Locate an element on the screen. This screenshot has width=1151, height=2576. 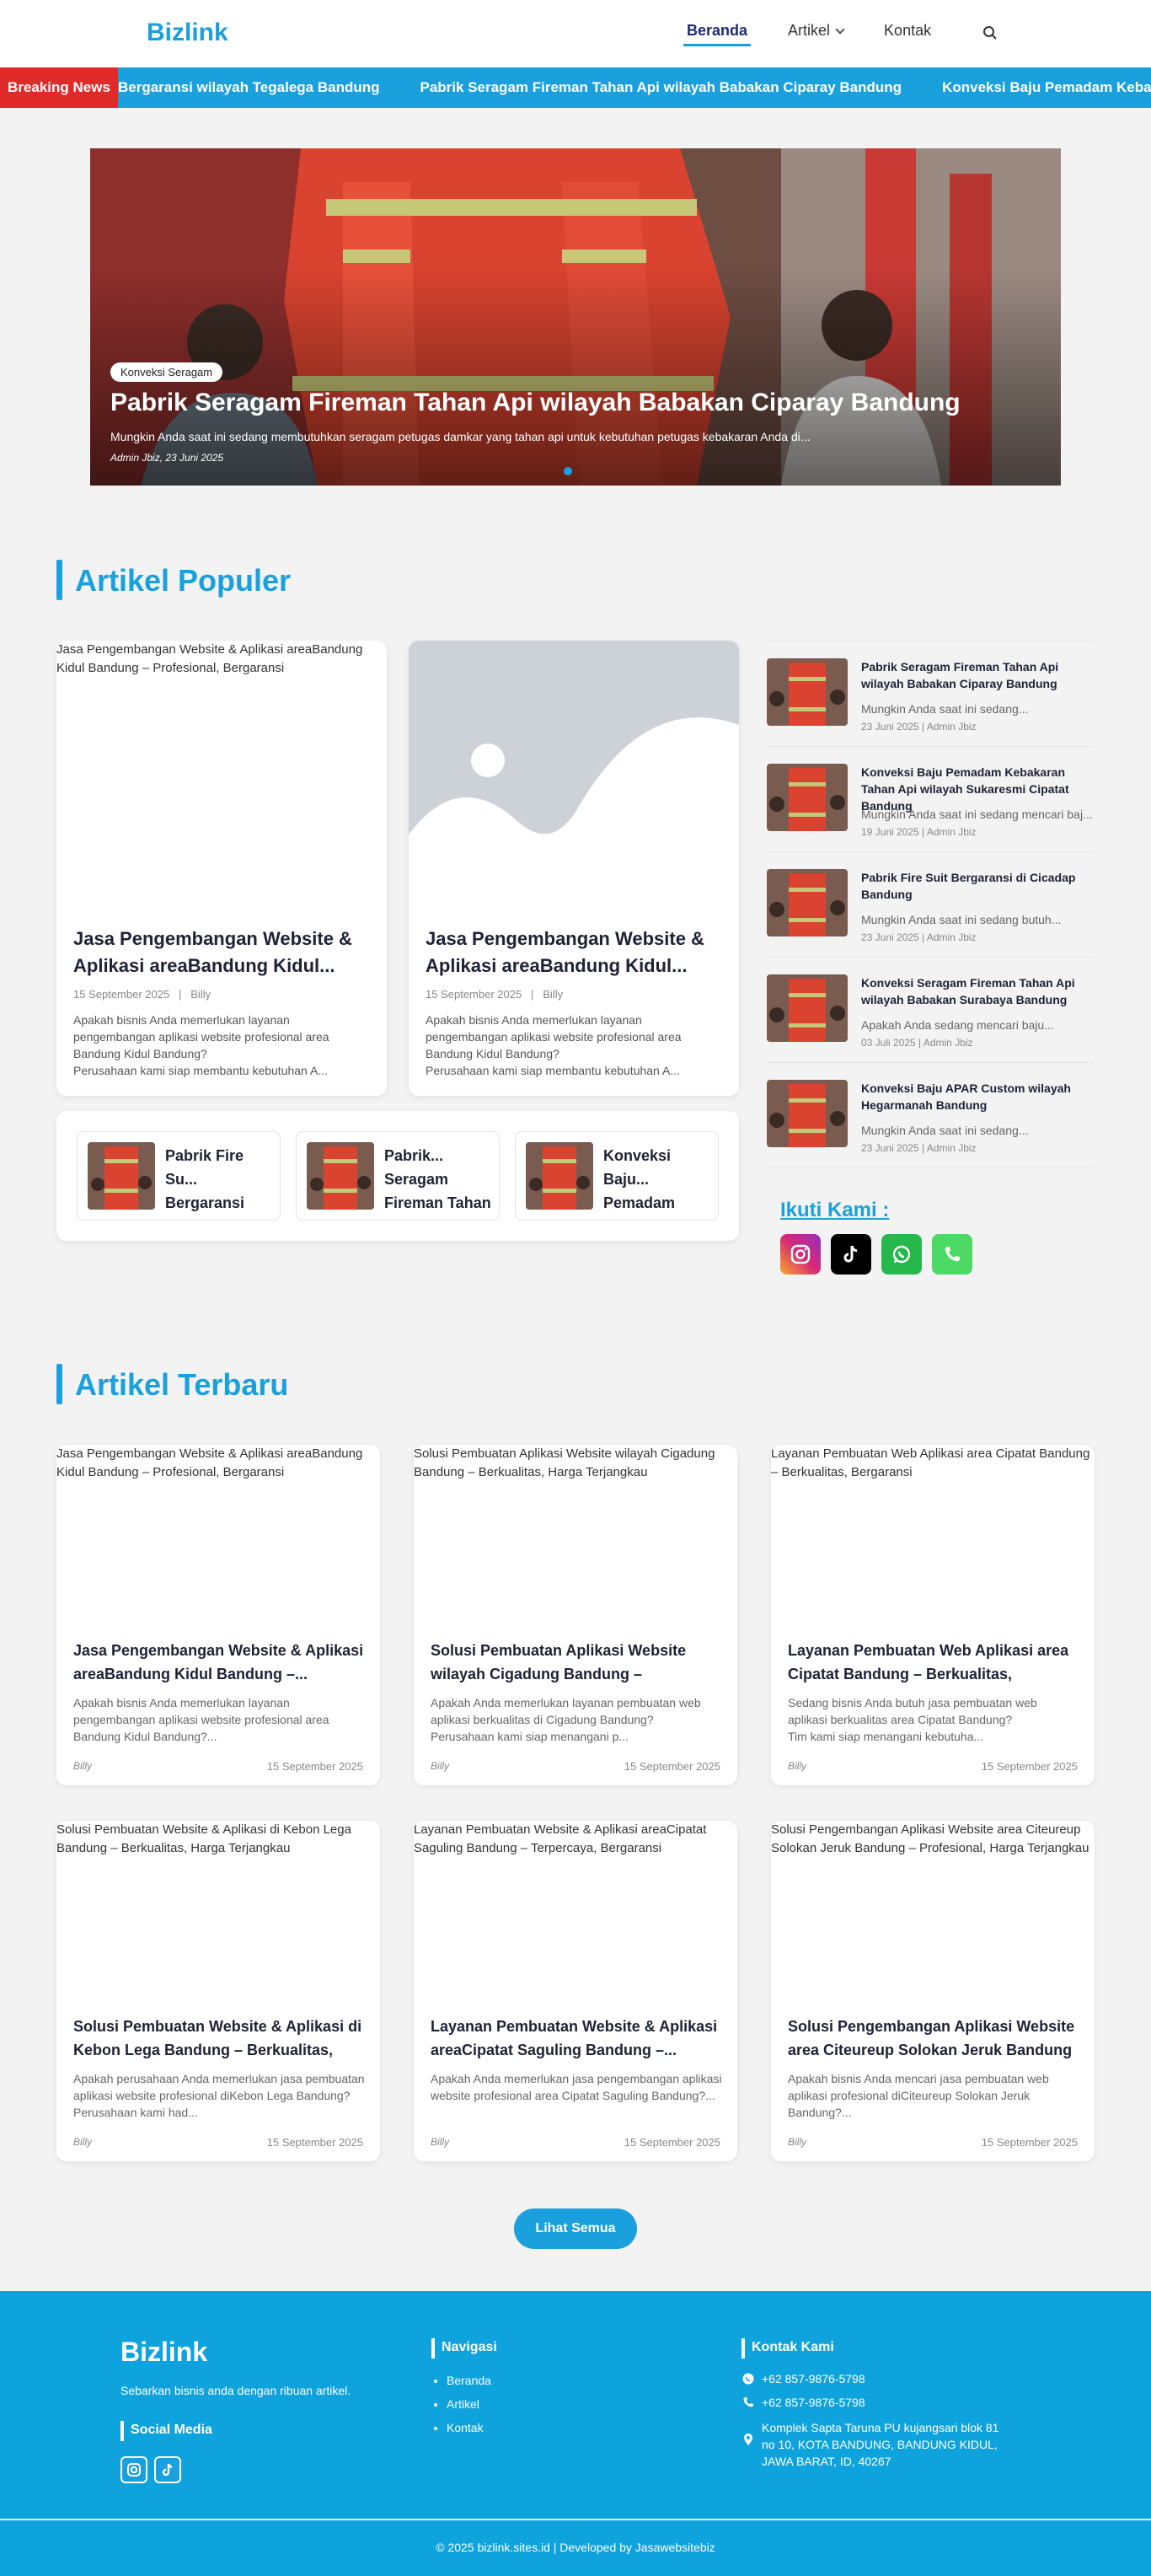
footer-nav-item: Artikel is located at coordinates (469, 2404).